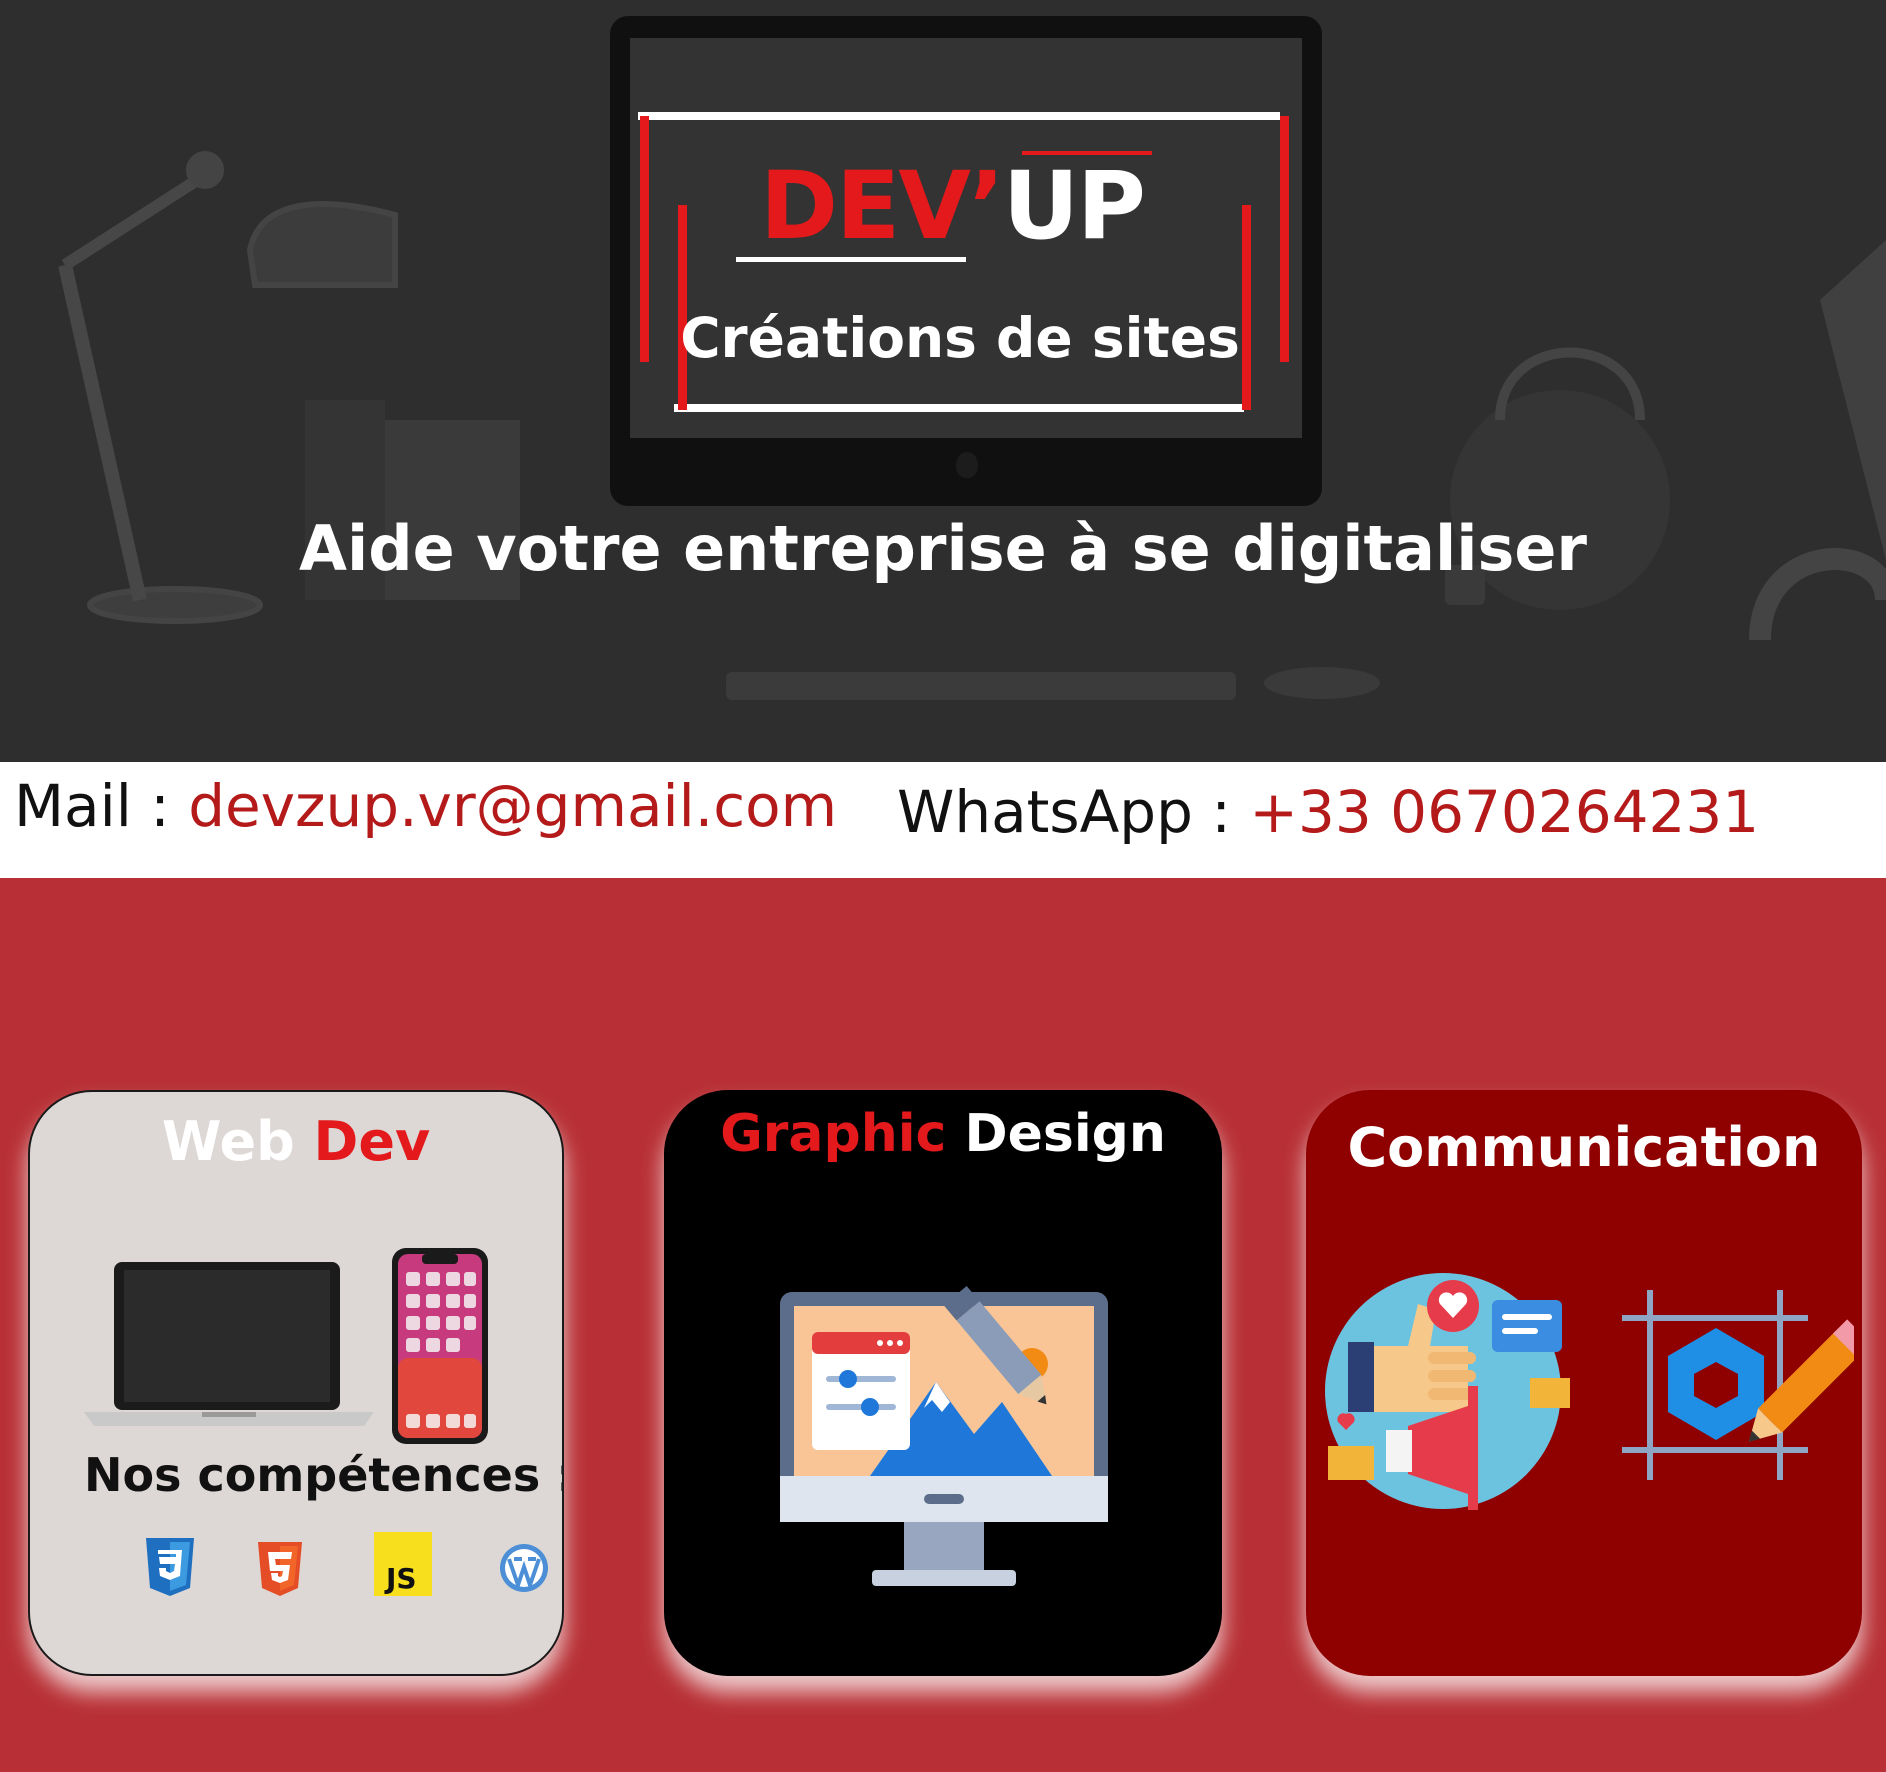 The image size is (1886, 1772). What do you see at coordinates (1056, 1134) in the screenshot?
I see `graphic-design-title-second: Design` at bounding box center [1056, 1134].